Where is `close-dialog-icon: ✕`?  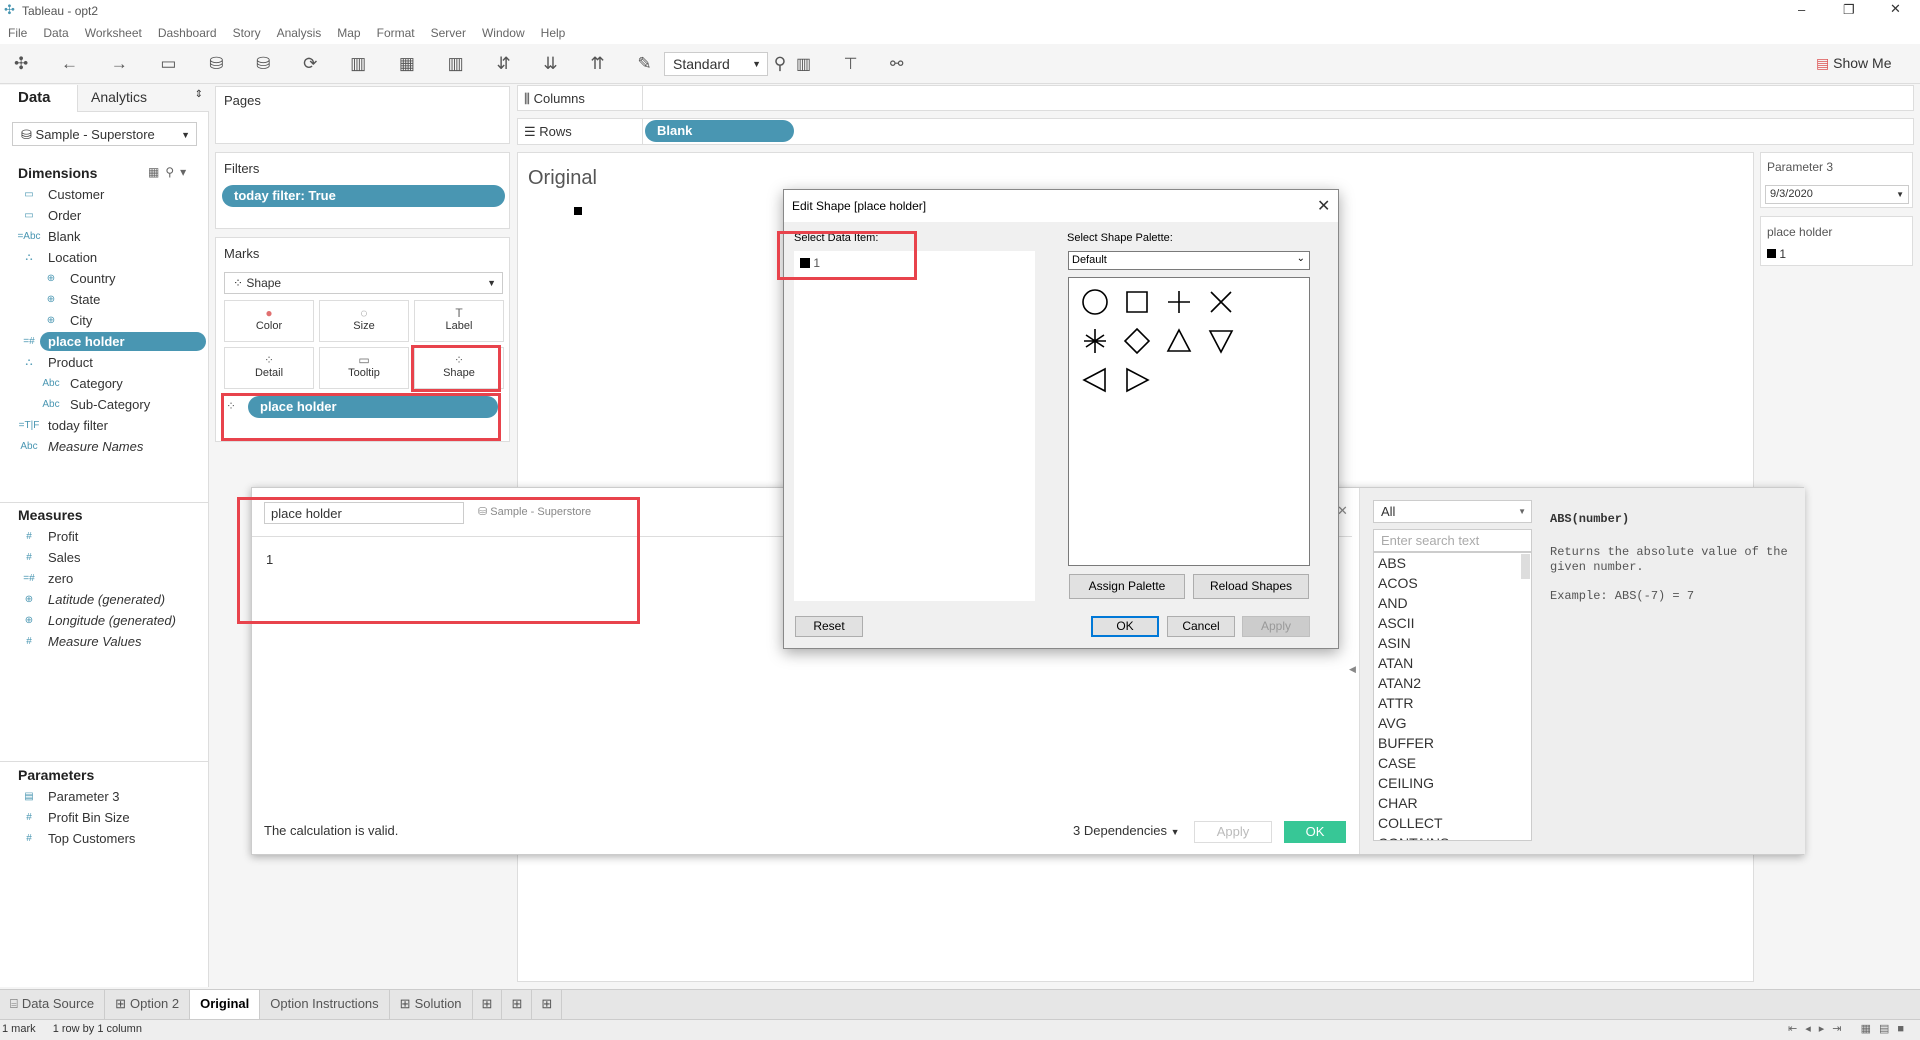 close-dialog-icon: ✕ is located at coordinates (1323, 206).